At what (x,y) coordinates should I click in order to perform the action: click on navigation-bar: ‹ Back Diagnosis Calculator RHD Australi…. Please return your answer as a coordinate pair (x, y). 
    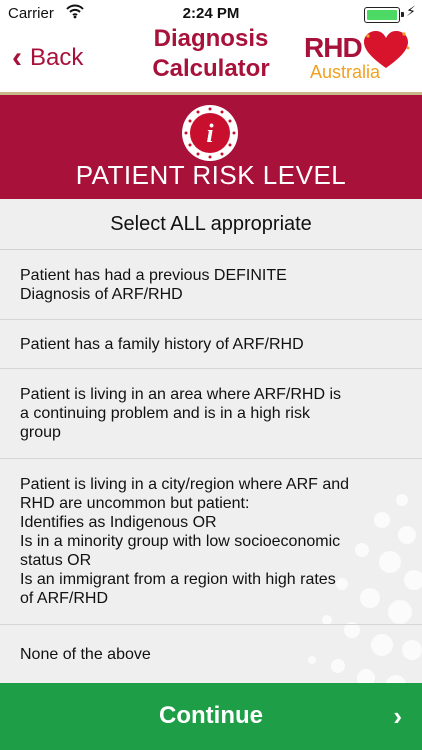
    Looking at the image, I should click on (211, 60).